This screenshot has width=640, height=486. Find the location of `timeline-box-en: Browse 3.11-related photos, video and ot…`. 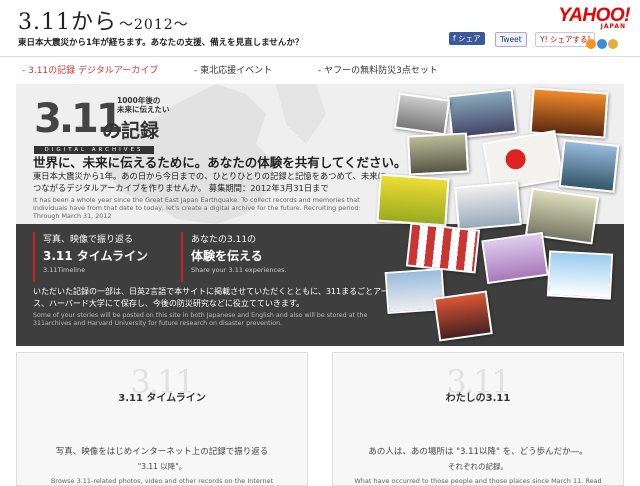

timeline-box-en: Browse 3.11-related photos, video and ot… is located at coordinates (162, 481).